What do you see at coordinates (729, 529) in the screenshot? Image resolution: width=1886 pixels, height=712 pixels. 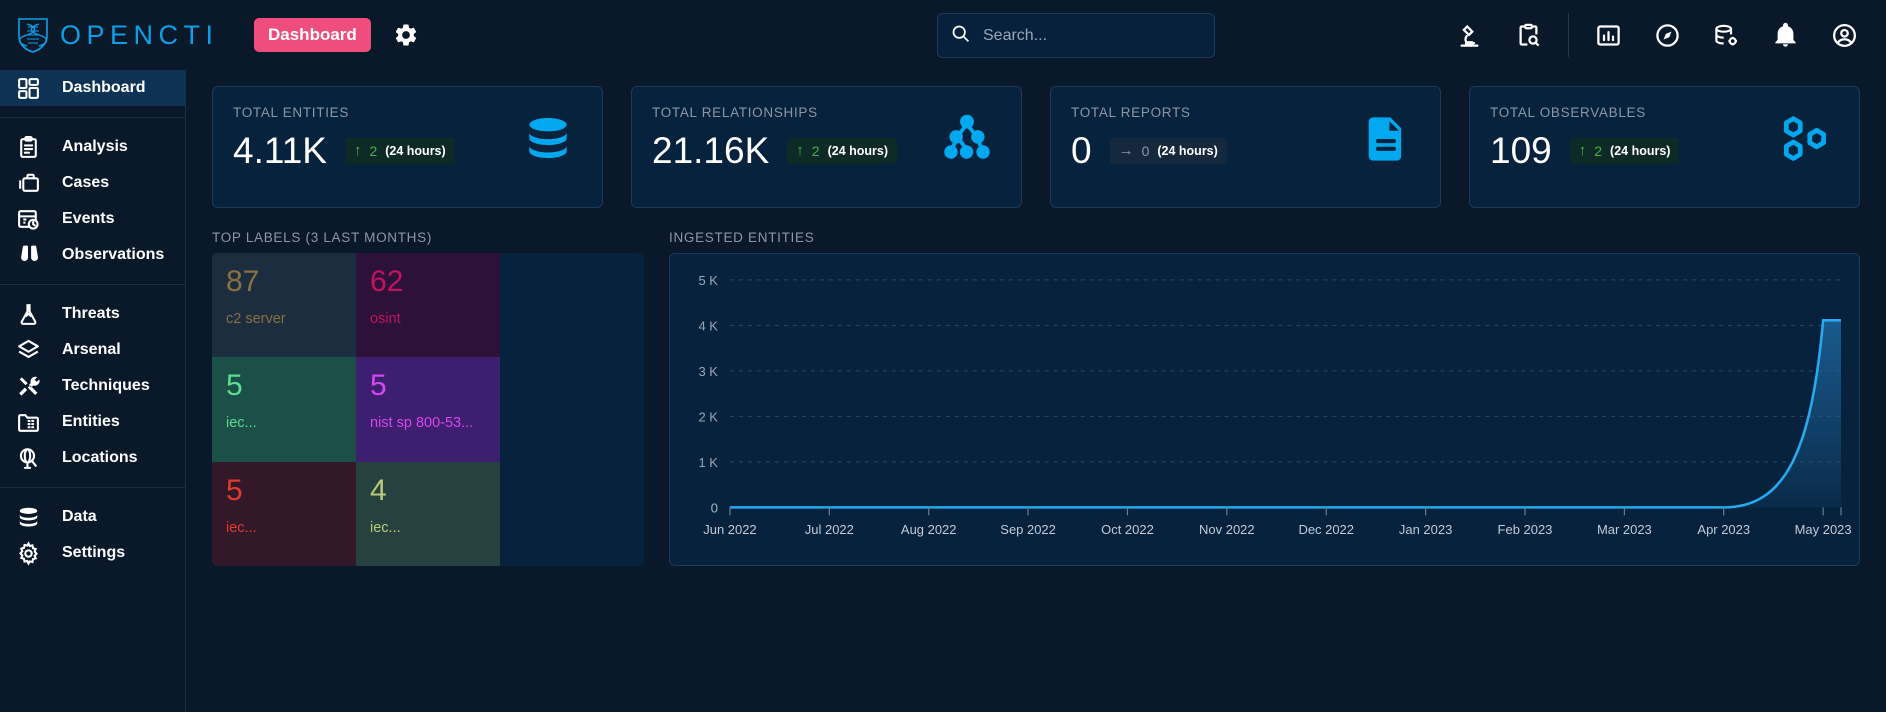 I see `chart-x-tick-label: Jun 2022` at bounding box center [729, 529].